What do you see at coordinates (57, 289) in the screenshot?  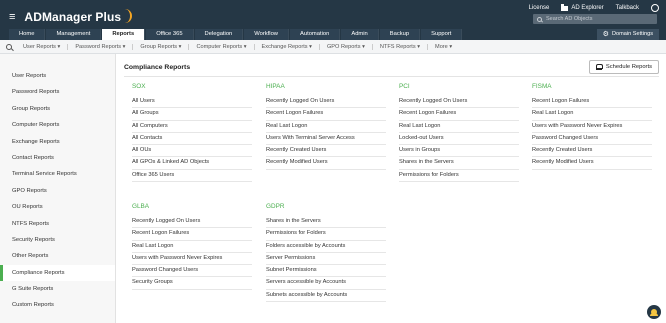 I see `sidebar-item-g-suite-reports: G Suite Reports` at bounding box center [57, 289].